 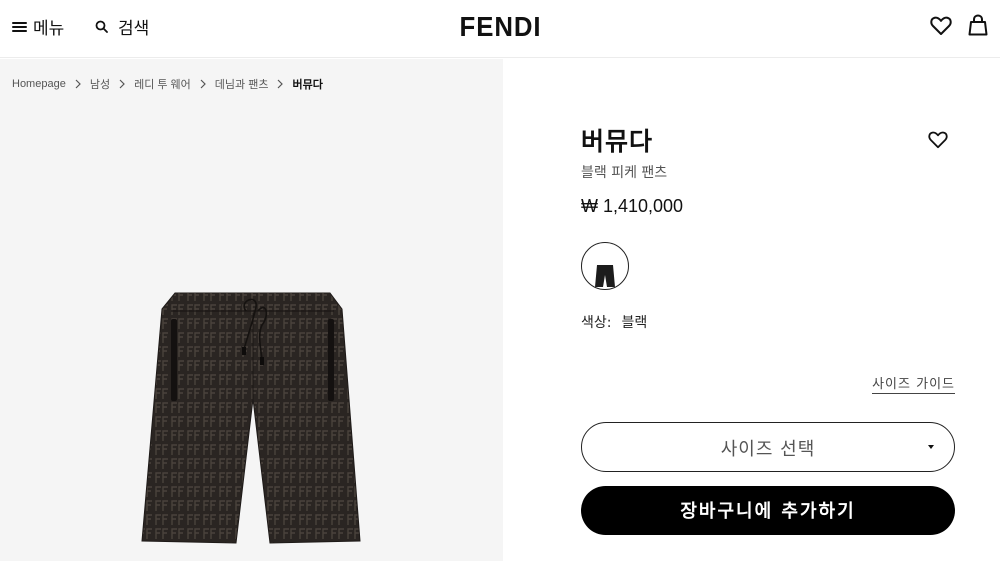 I want to click on fendi-logo: FENDI, so click(x=500, y=27).